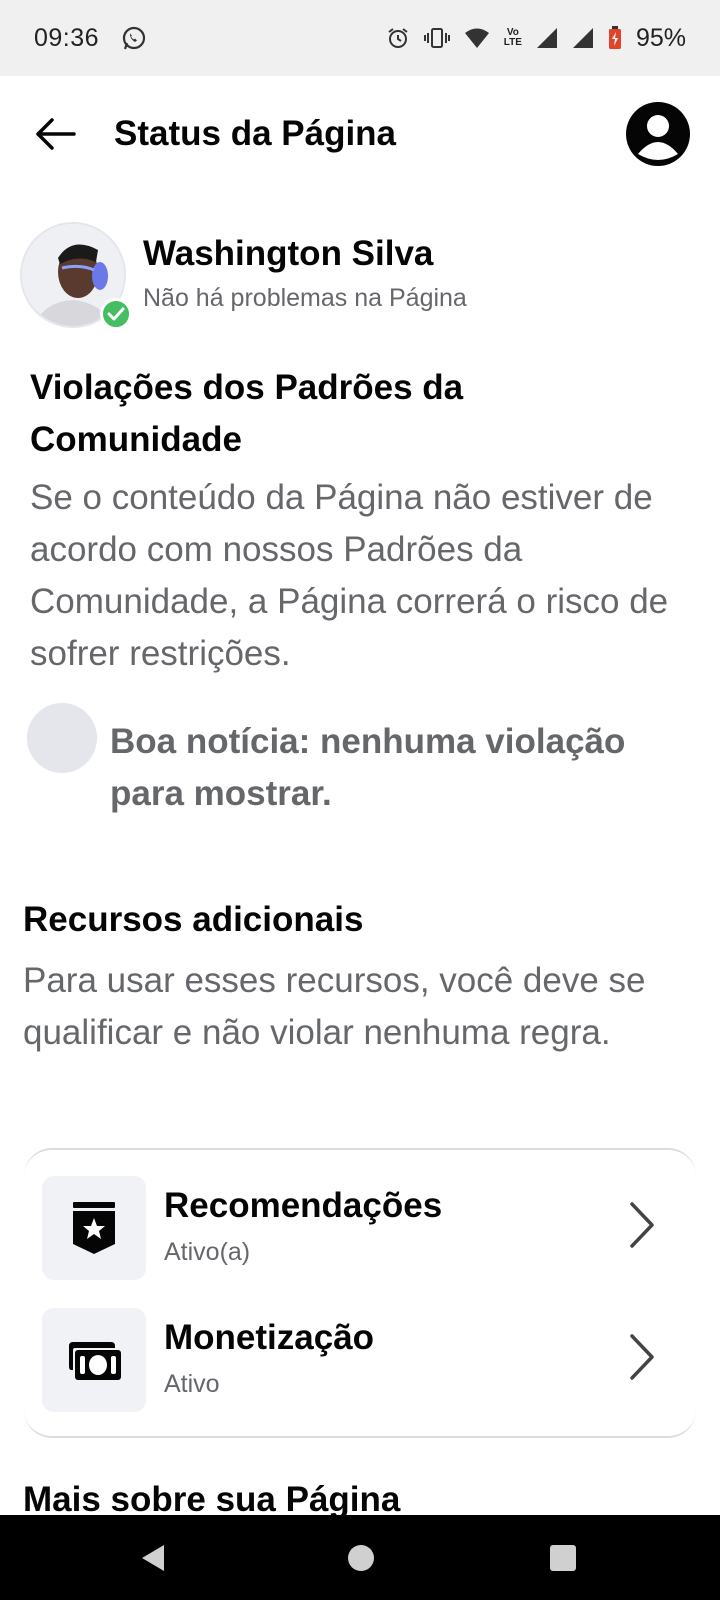 This screenshot has width=720, height=1600. I want to click on nav-back-icon, so click(153, 1558).